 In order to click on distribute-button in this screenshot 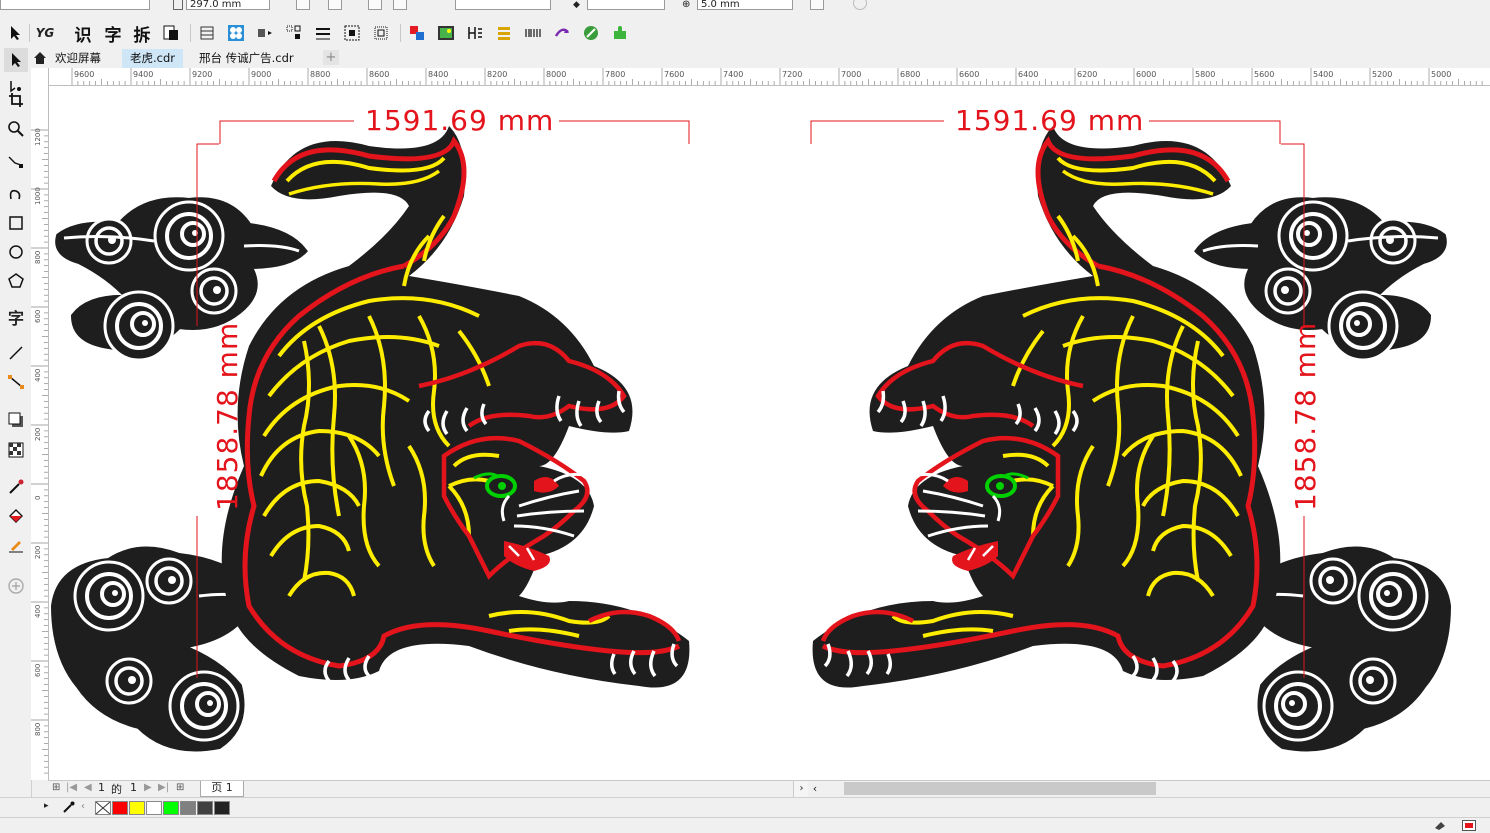, I will do `click(294, 33)`.